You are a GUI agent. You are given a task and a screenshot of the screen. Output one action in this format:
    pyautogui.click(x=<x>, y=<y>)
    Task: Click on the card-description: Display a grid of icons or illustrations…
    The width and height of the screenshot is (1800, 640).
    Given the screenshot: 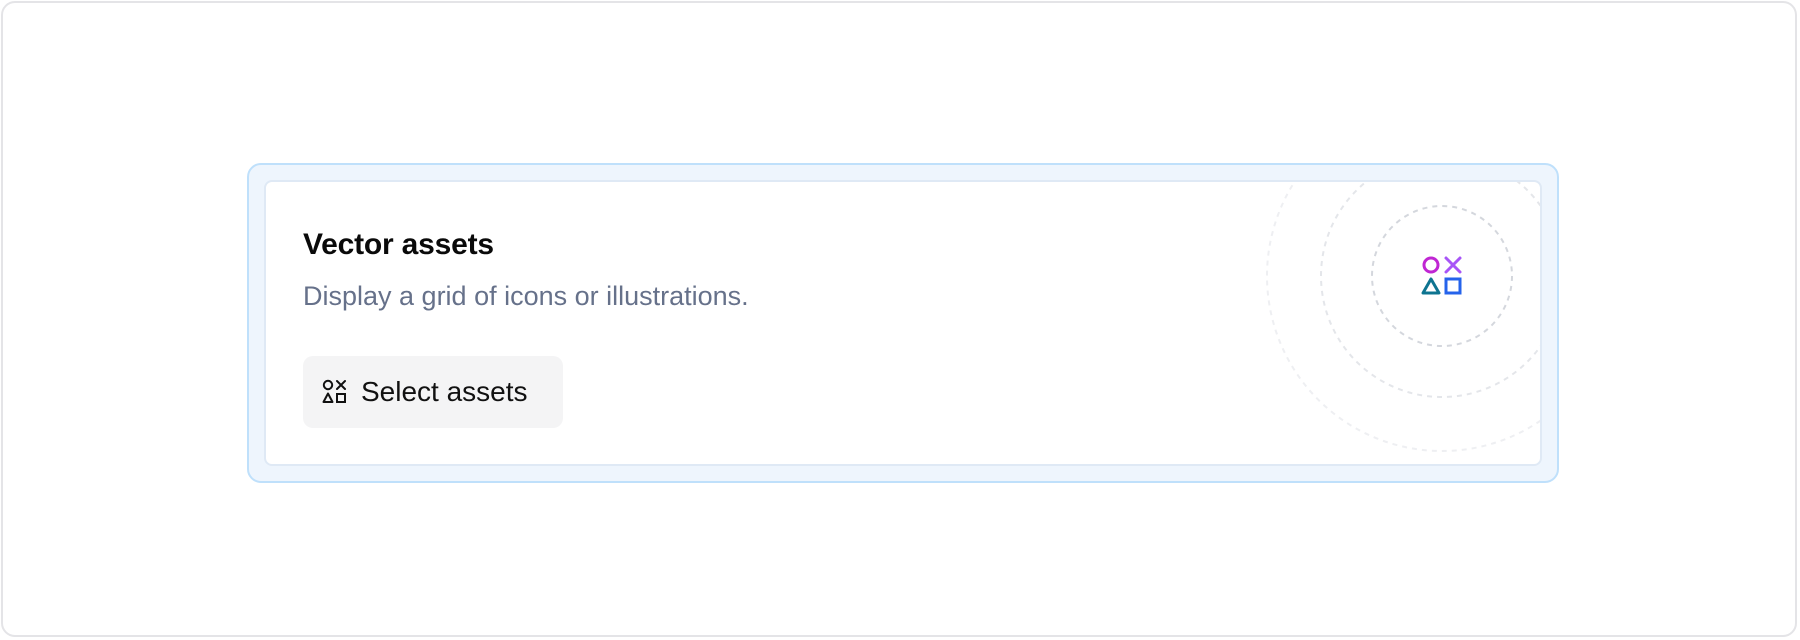 What is the action you would take?
    pyautogui.click(x=526, y=296)
    